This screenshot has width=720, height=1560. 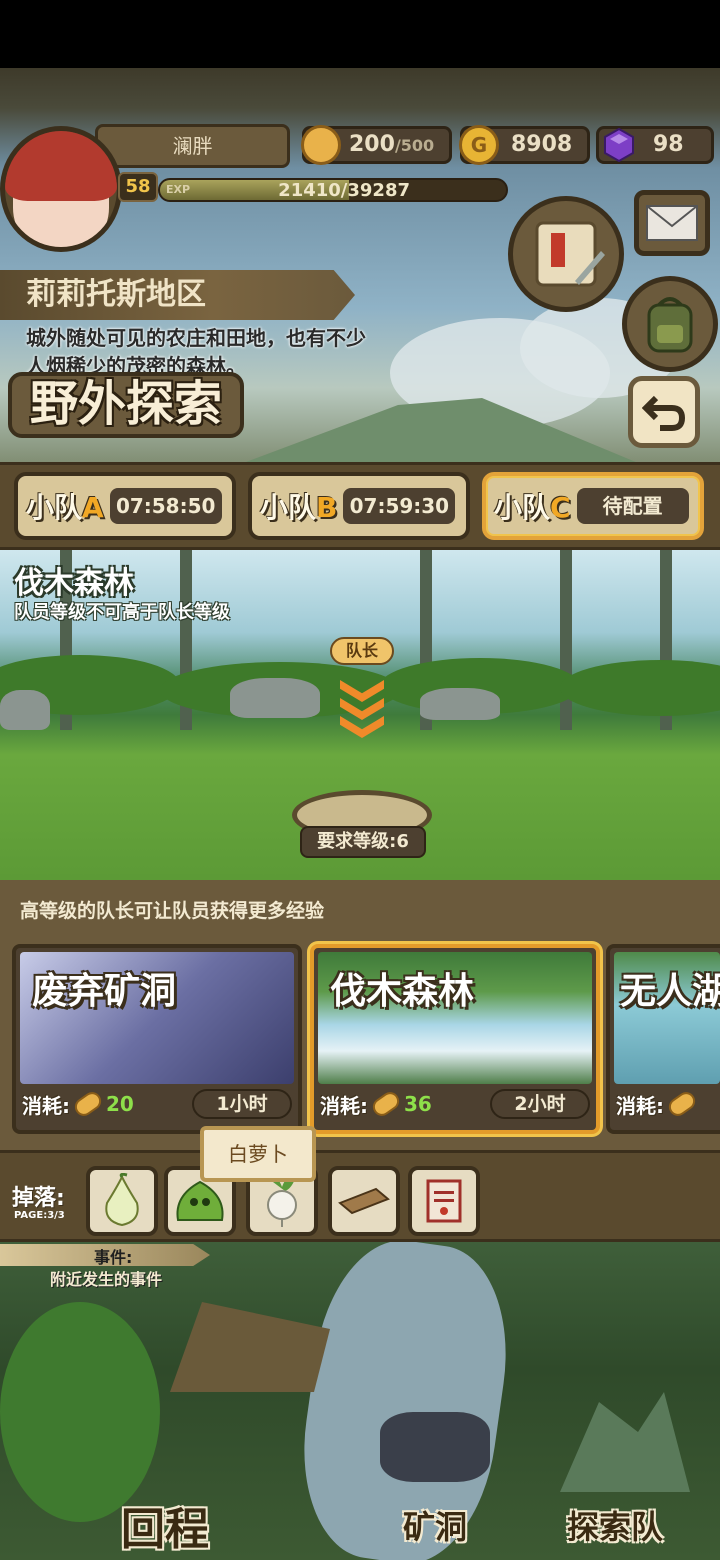 I want to click on location-card-mine: 废弃矿洞 消耗: 20 1小时, so click(x=157, y=1039).